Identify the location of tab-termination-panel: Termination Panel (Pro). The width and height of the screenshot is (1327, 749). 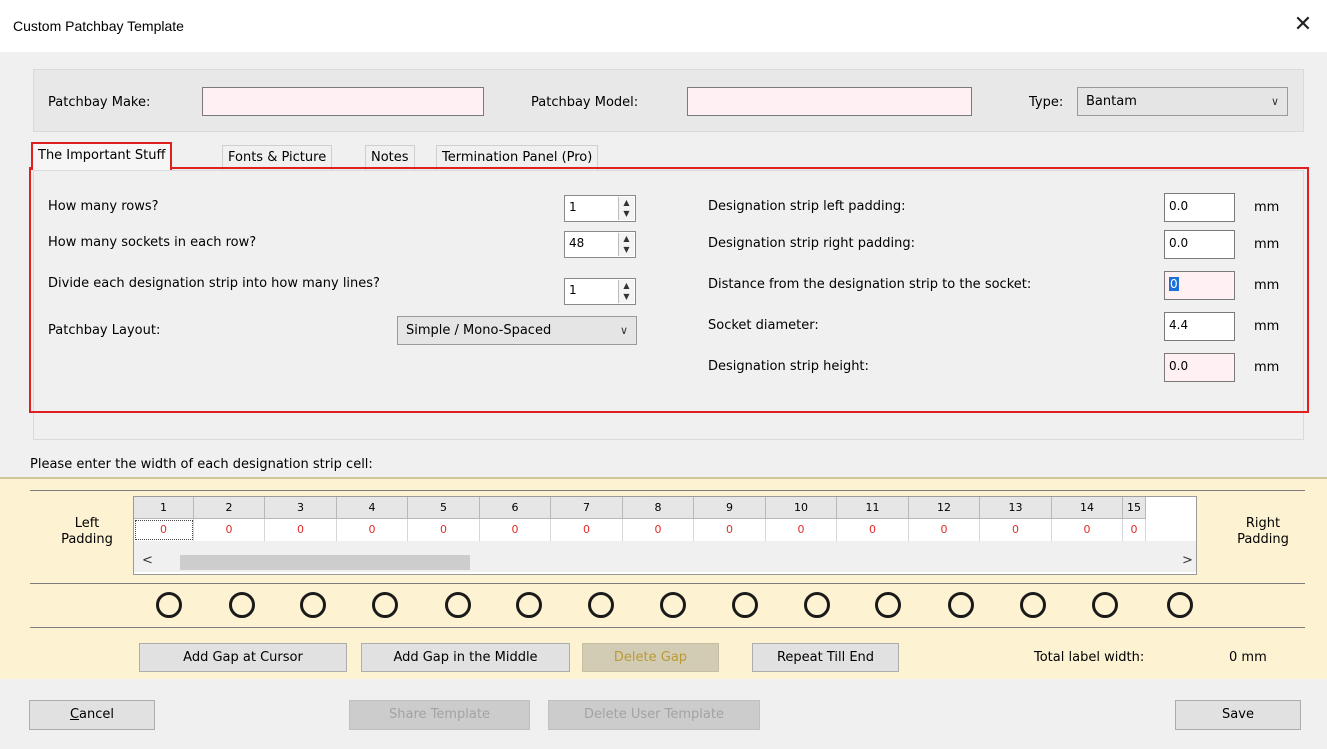
(517, 157).